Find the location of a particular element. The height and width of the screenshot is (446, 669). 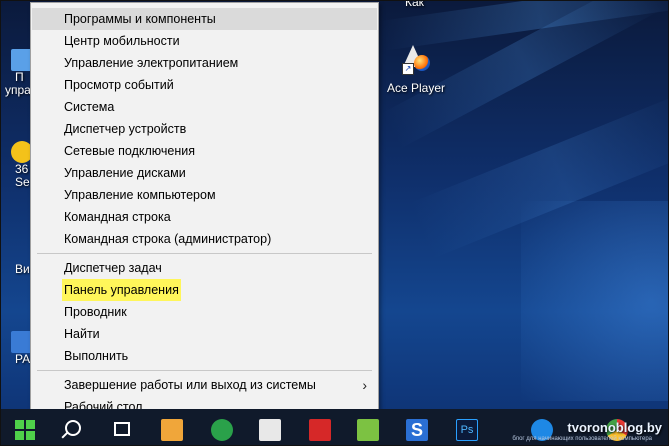

menu-item-label: Диспетчер задач is located at coordinates (113, 268).